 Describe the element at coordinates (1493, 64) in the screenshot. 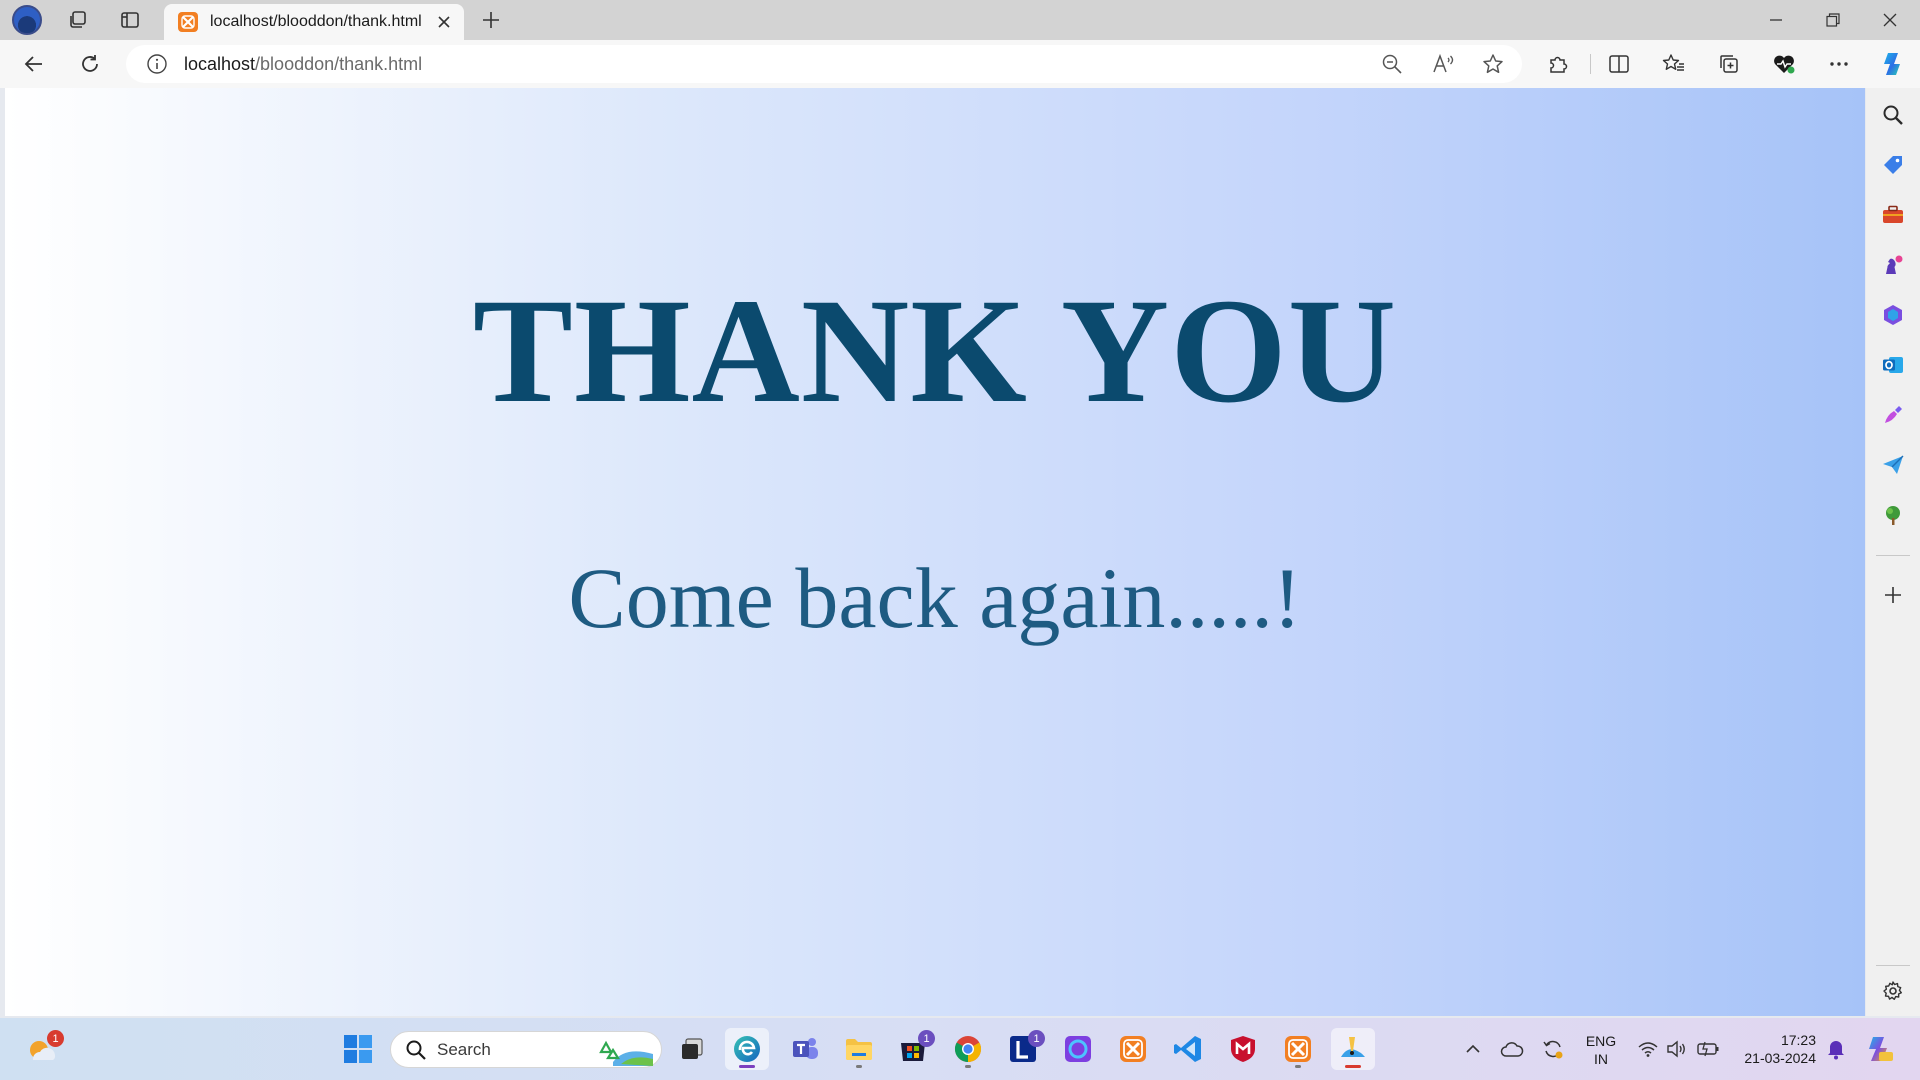

I see `favorite-star-icon` at that location.